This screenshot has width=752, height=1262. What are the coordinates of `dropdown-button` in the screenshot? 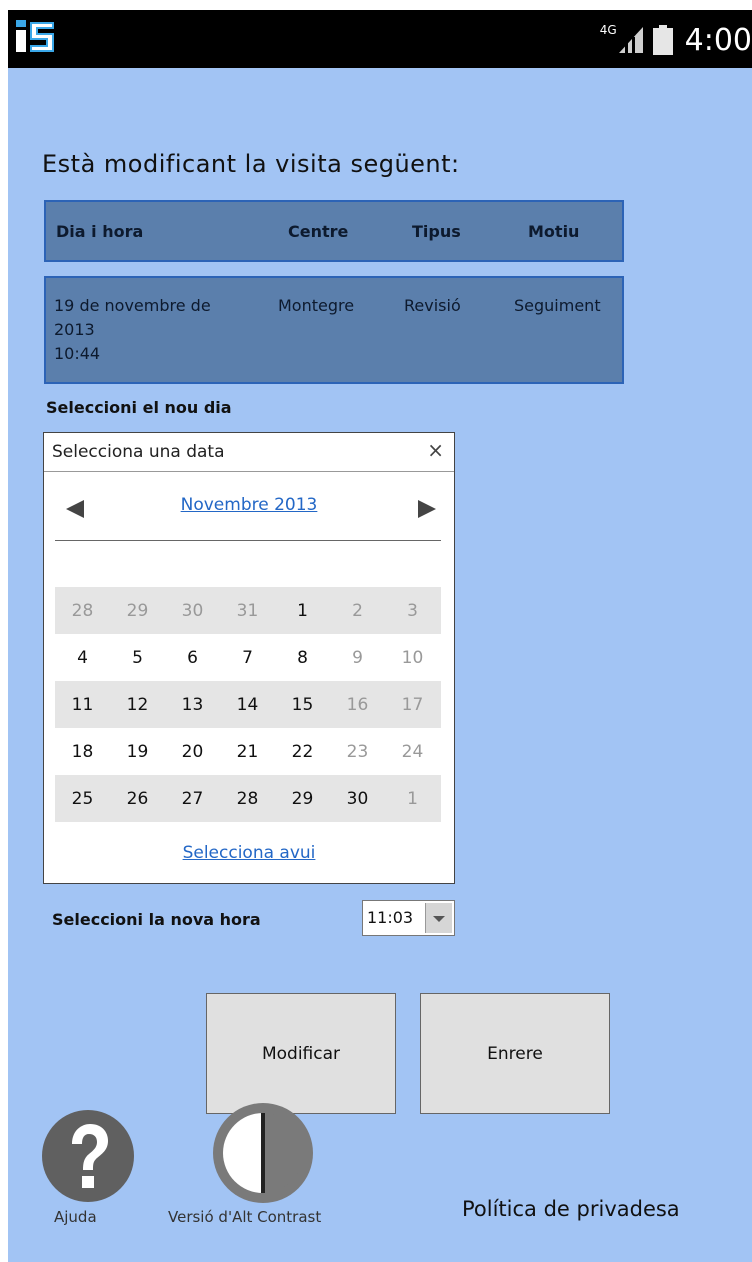 It's located at (438, 918).